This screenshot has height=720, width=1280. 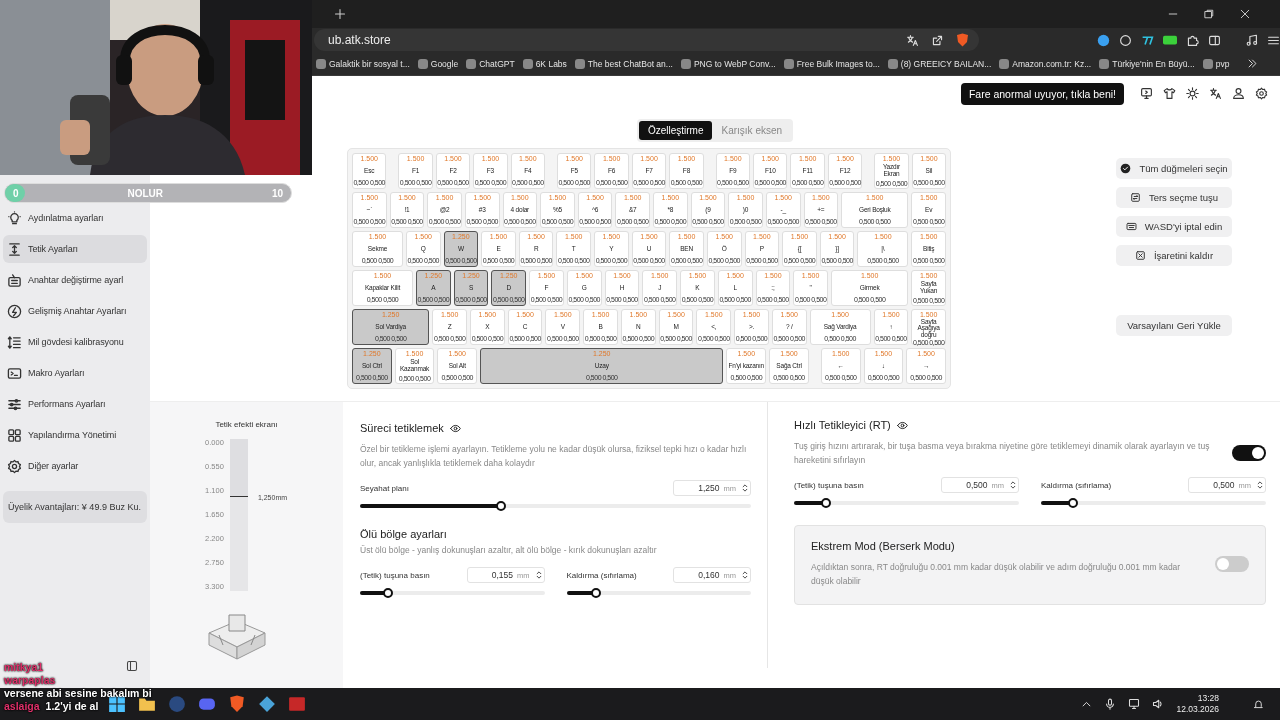 What do you see at coordinates (1174, 325) in the screenshot?
I see `restore-button: Varsayılanı Geri Yükle` at bounding box center [1174, 325].